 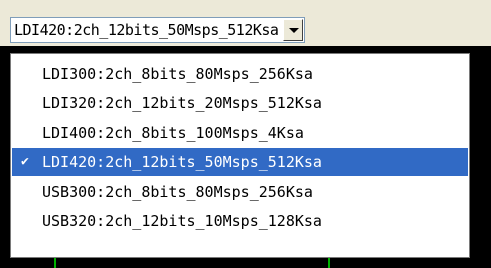 I want to click on list-item-label: LDI400:2ch_8bits_100Msps_4Ksa, so click(x=173, y=133).